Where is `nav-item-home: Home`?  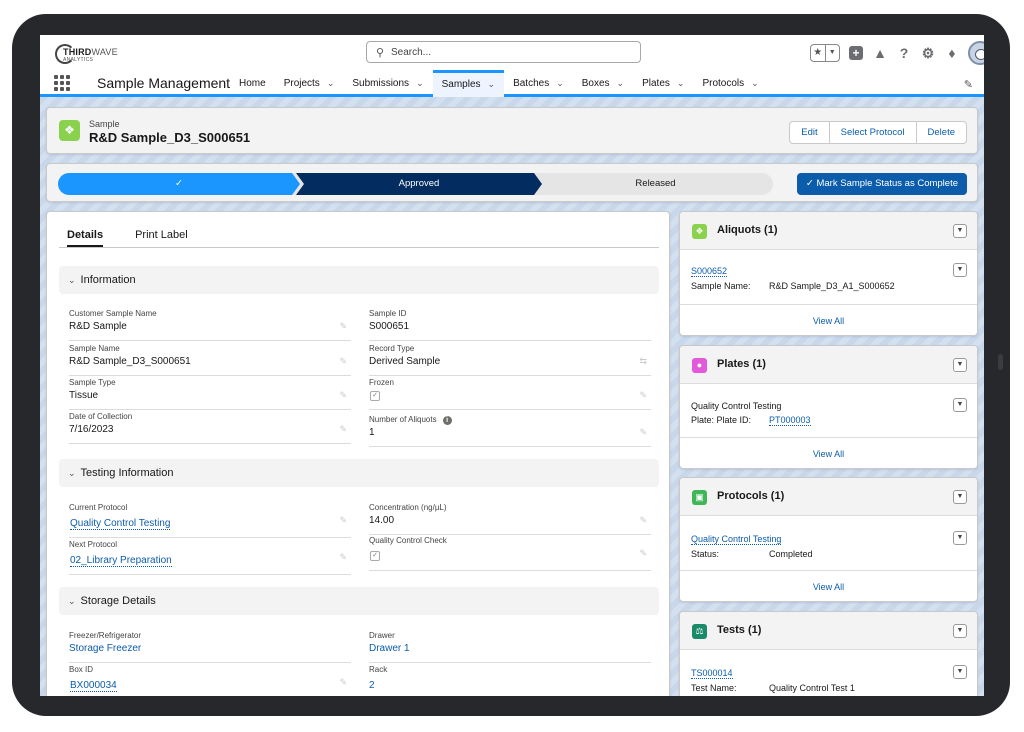 nav-item-home: Home is located at coordinates (252, 83).